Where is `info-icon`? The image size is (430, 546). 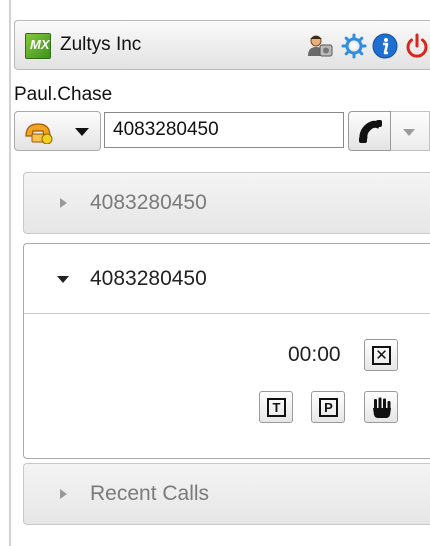
info-icon is located at coordinates (385, 46).